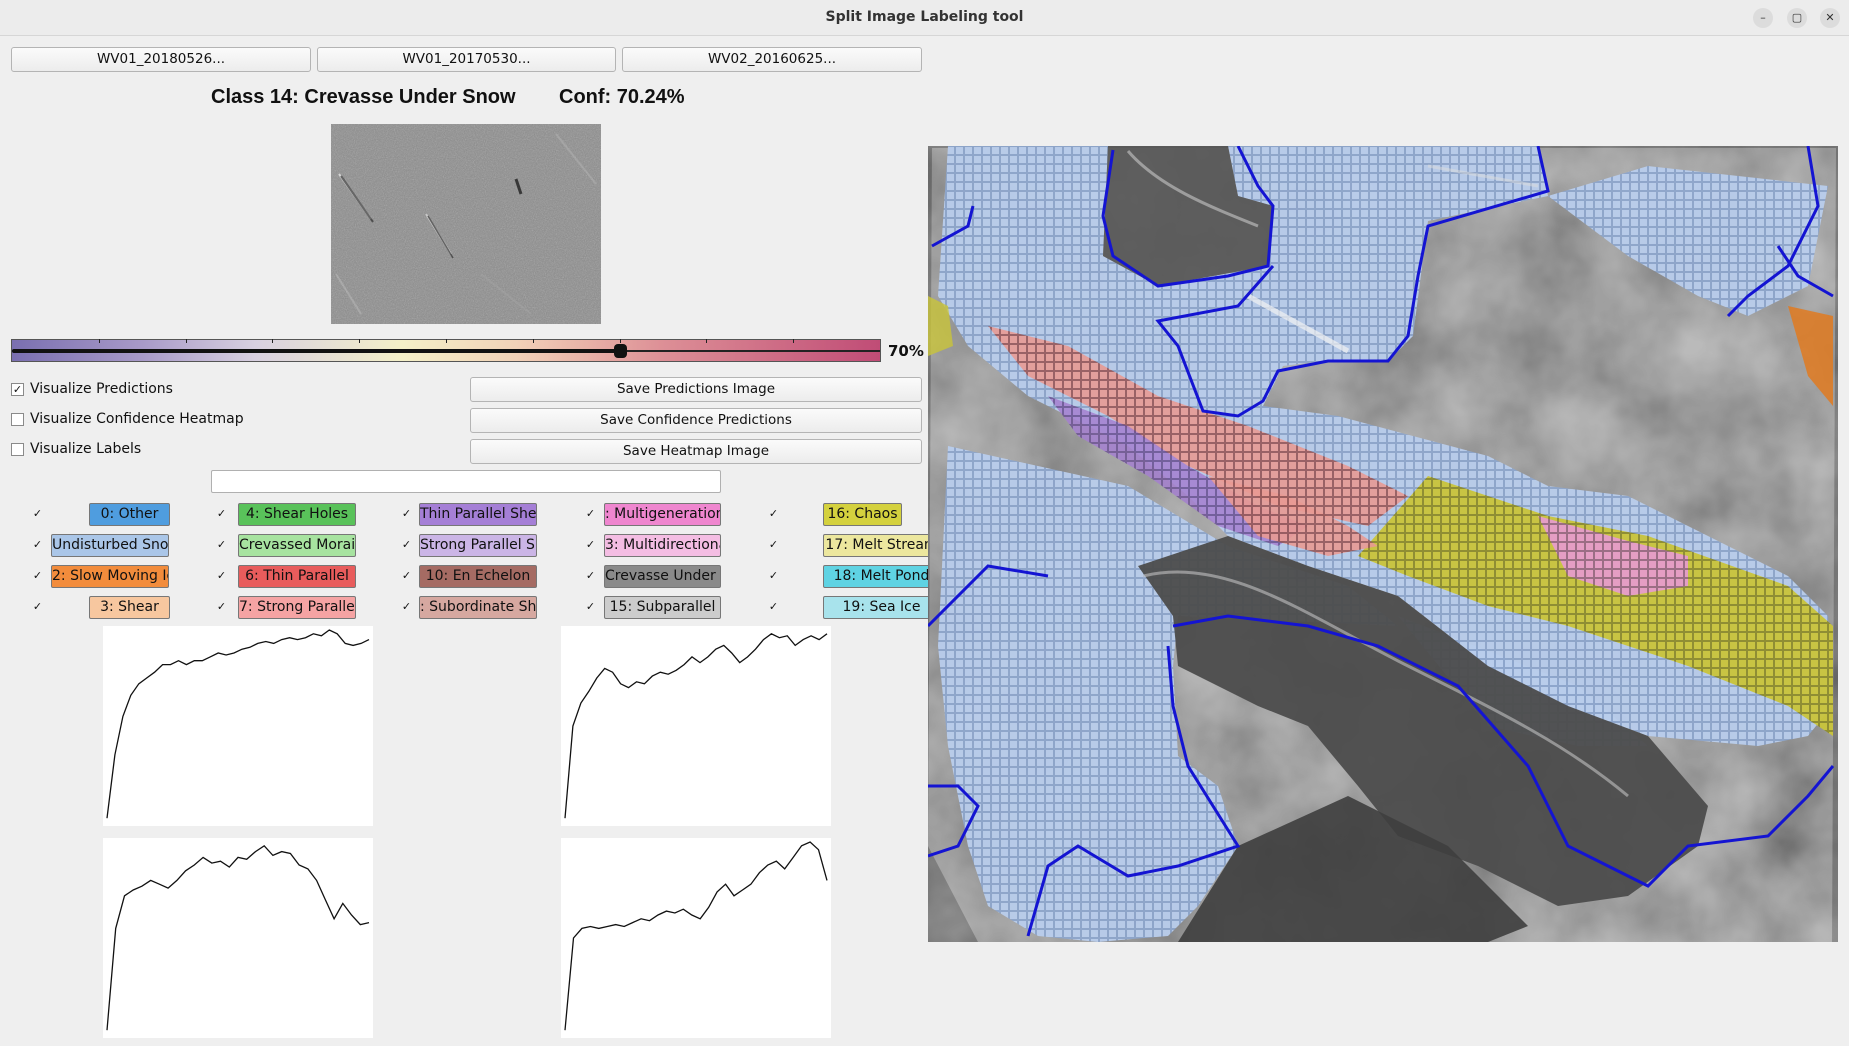 This screenshot has height=1046, width=1849. I want to click on class-title: Class 14: Crevasse Under Snow, so click(363, 97).